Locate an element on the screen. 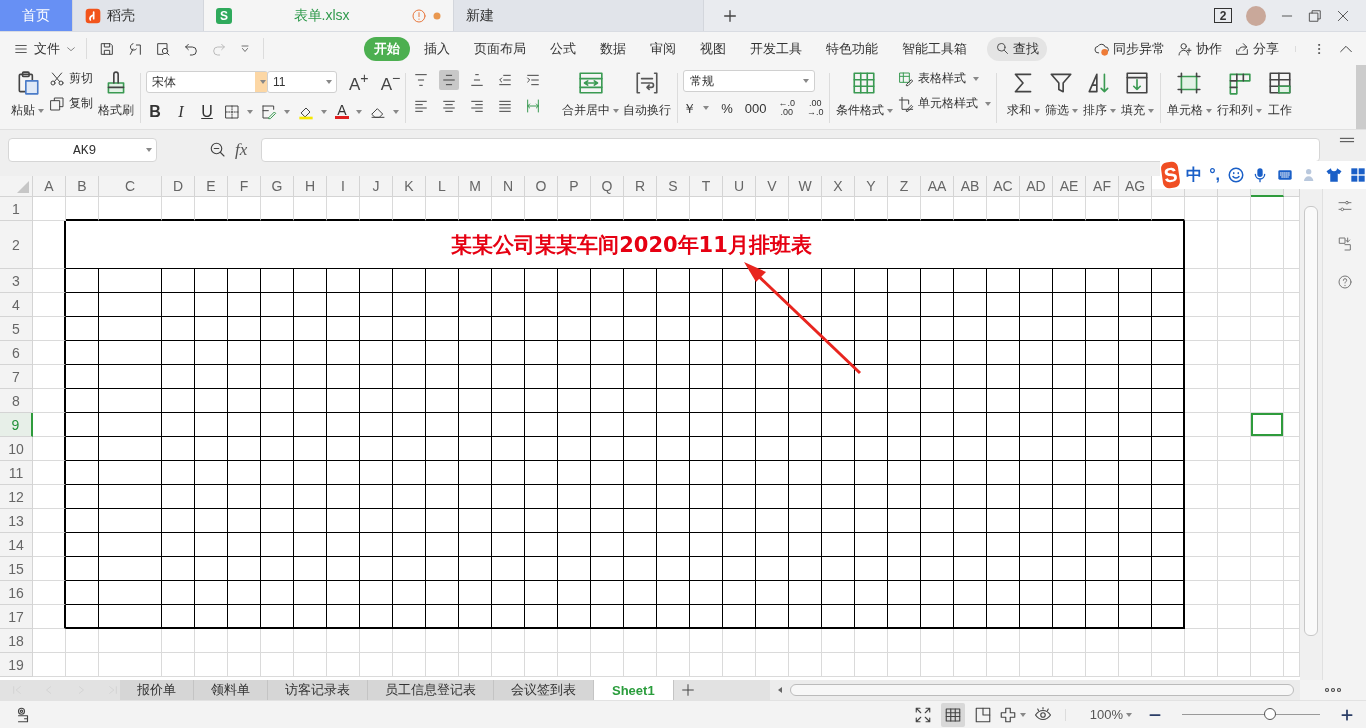  ribbon-tab: 智能工具箱 is located at coordinates (934, 48).